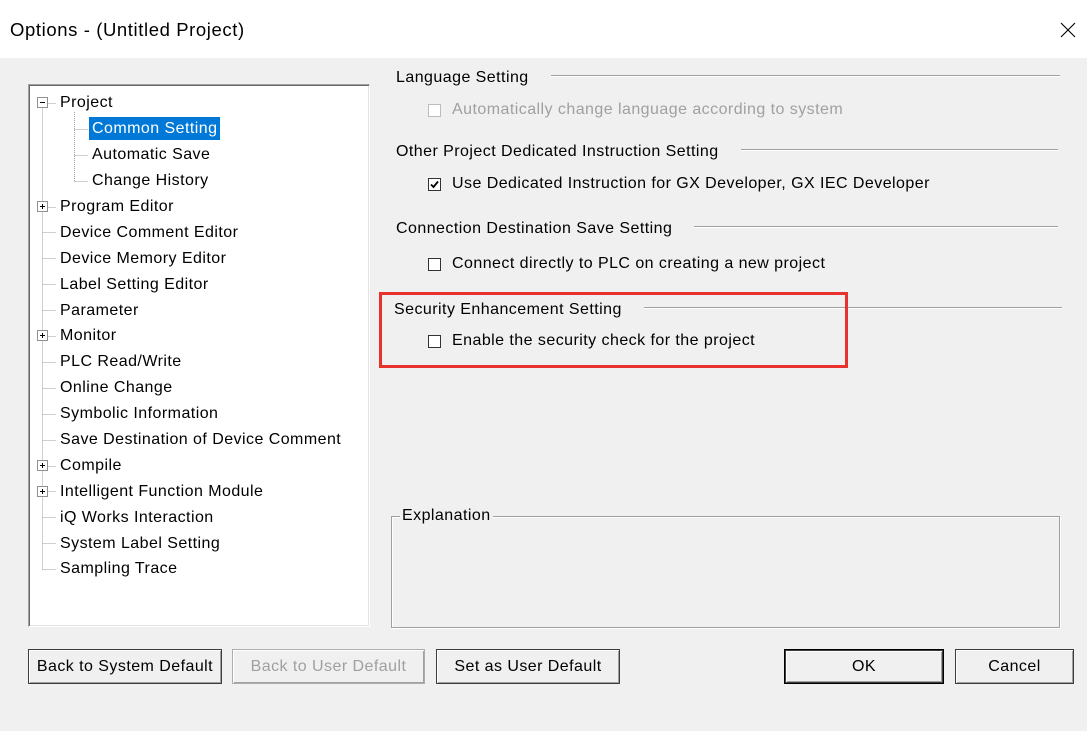  Describe the element at coordinates (543, 29) in the screenshot. I see `title-bar: Options - (Untitled Project)` at that location.